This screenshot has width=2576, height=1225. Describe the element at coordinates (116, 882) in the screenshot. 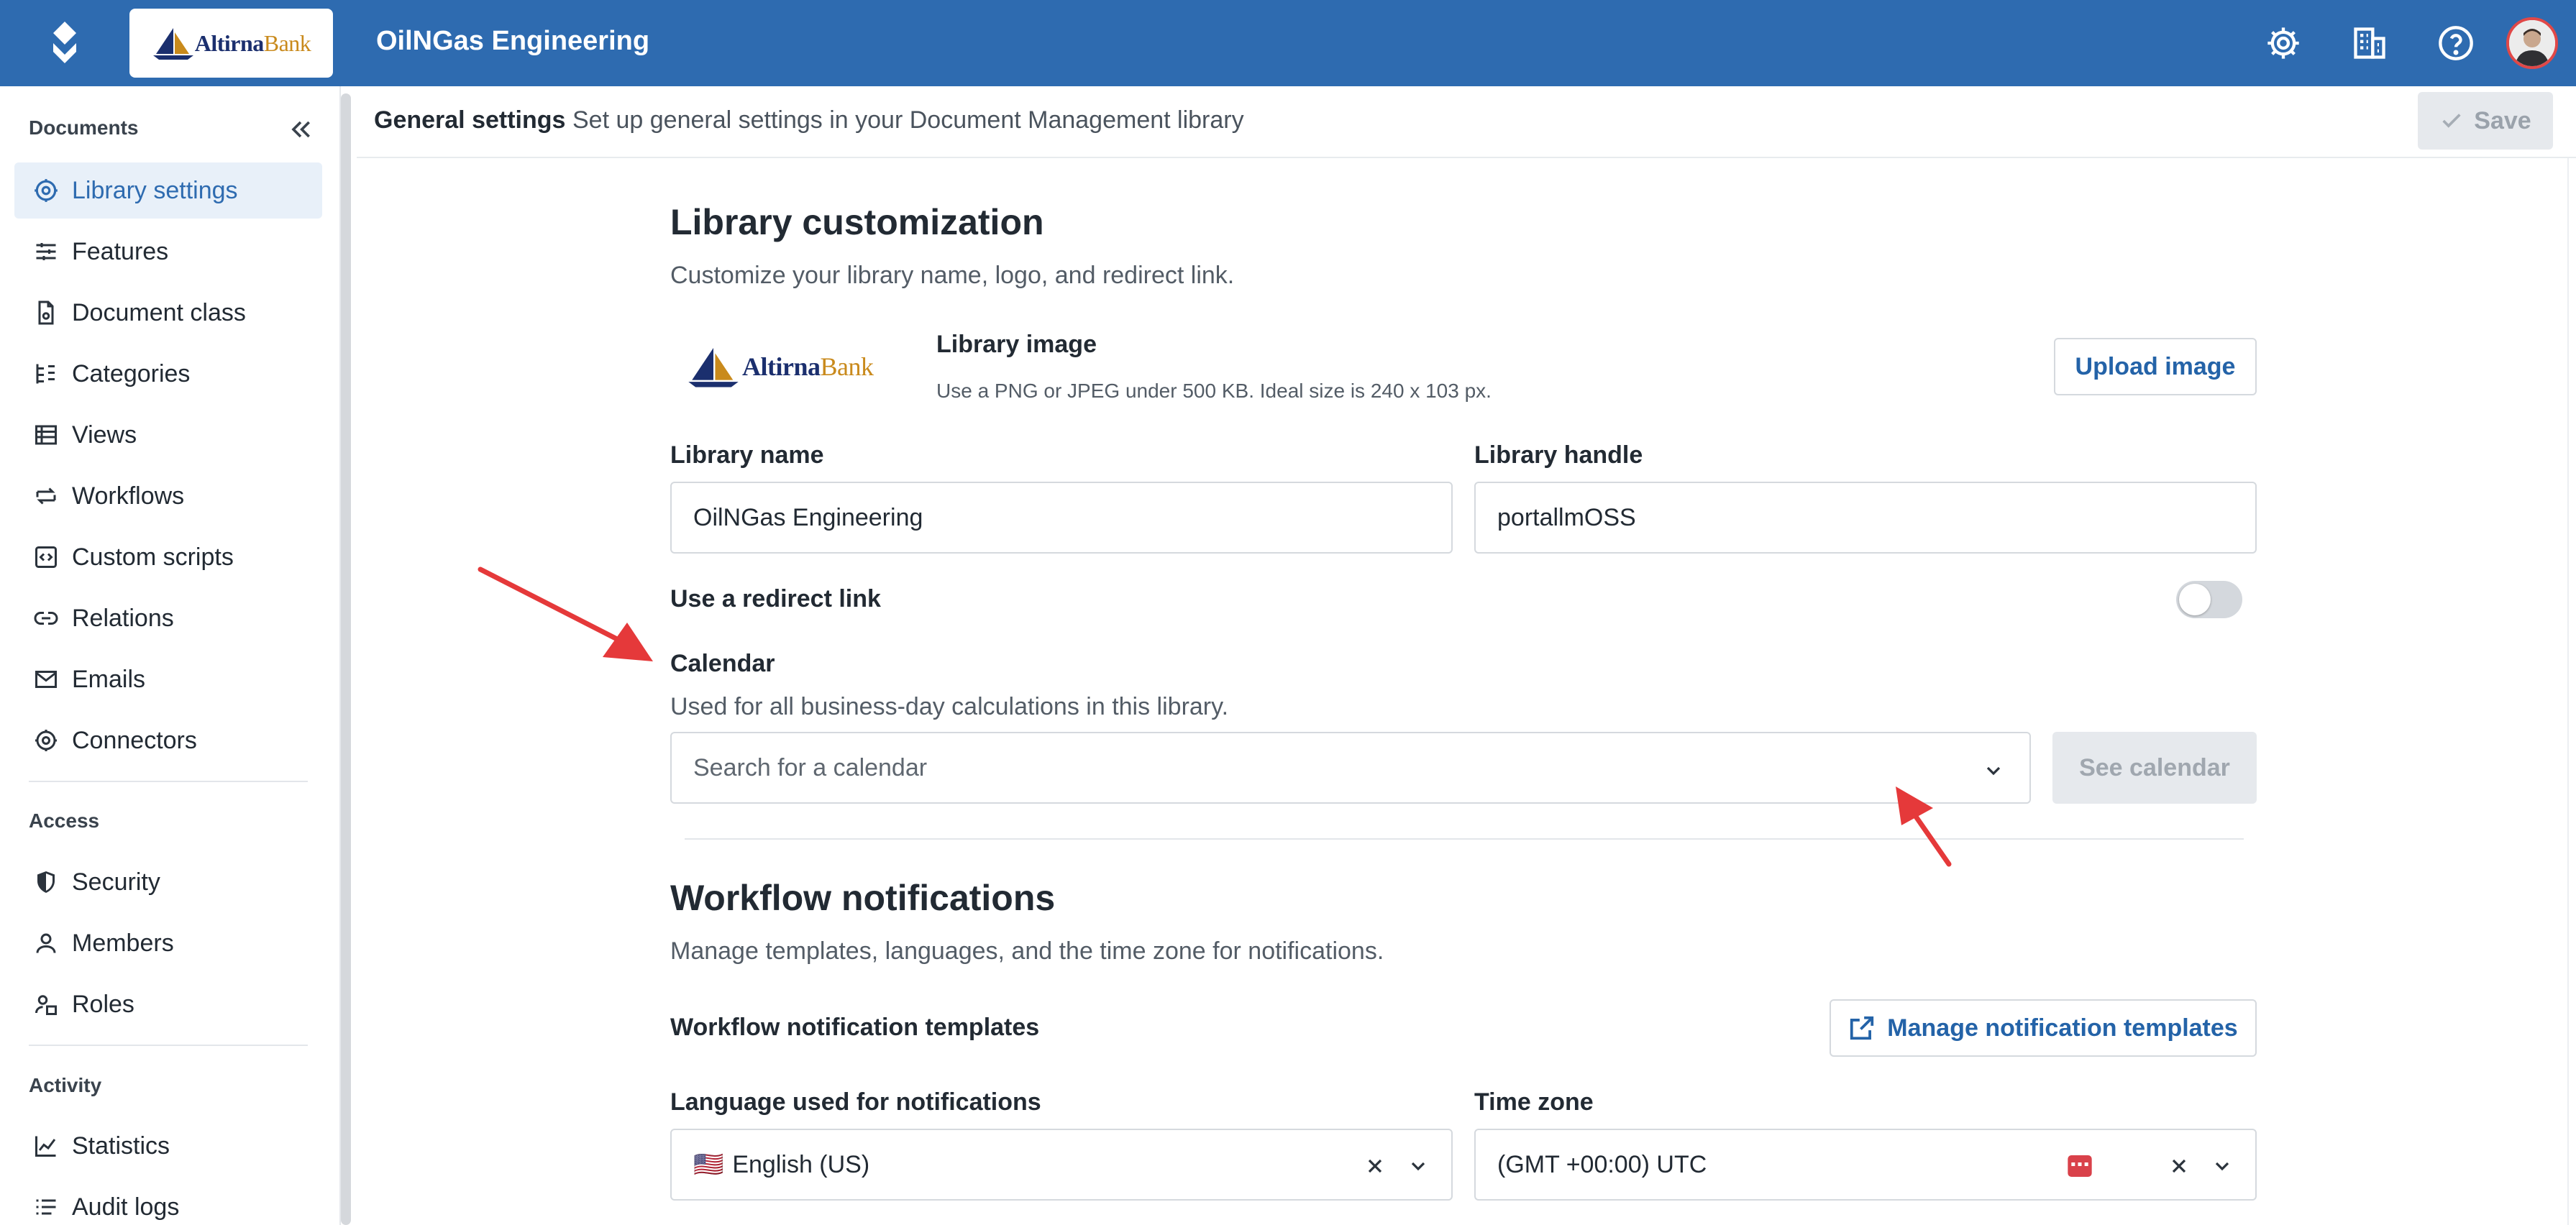

I see `sidebar-item-label: Security` at that location.